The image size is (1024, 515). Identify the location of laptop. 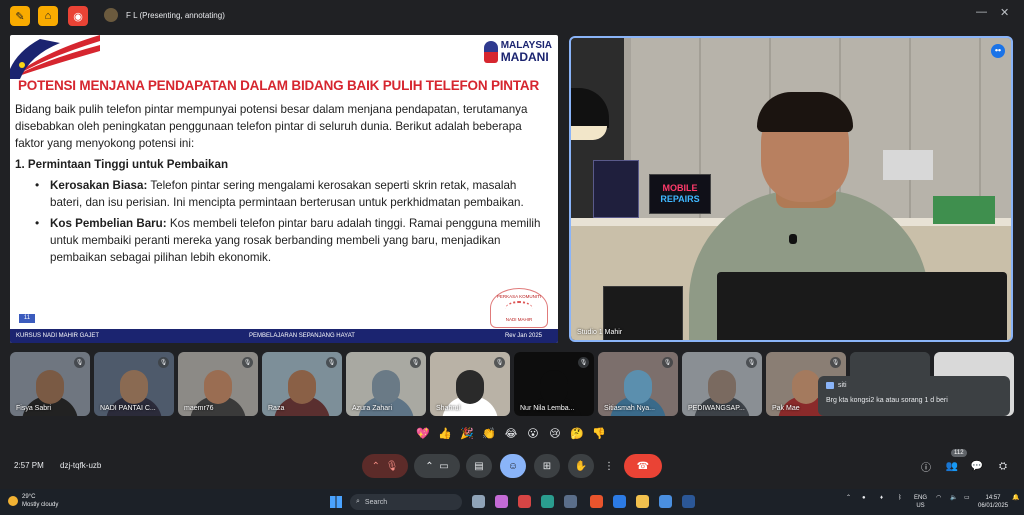
(862, 306).